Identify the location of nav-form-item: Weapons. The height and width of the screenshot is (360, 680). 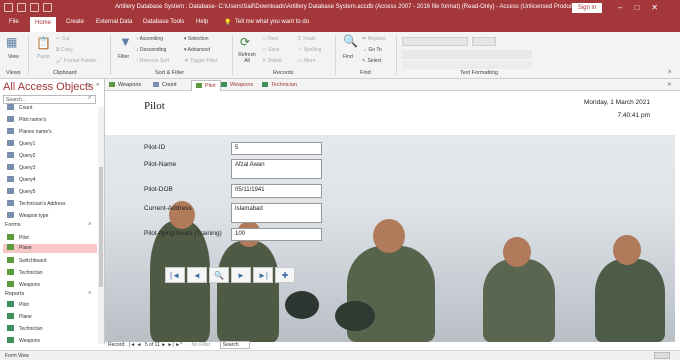
(23, 284).